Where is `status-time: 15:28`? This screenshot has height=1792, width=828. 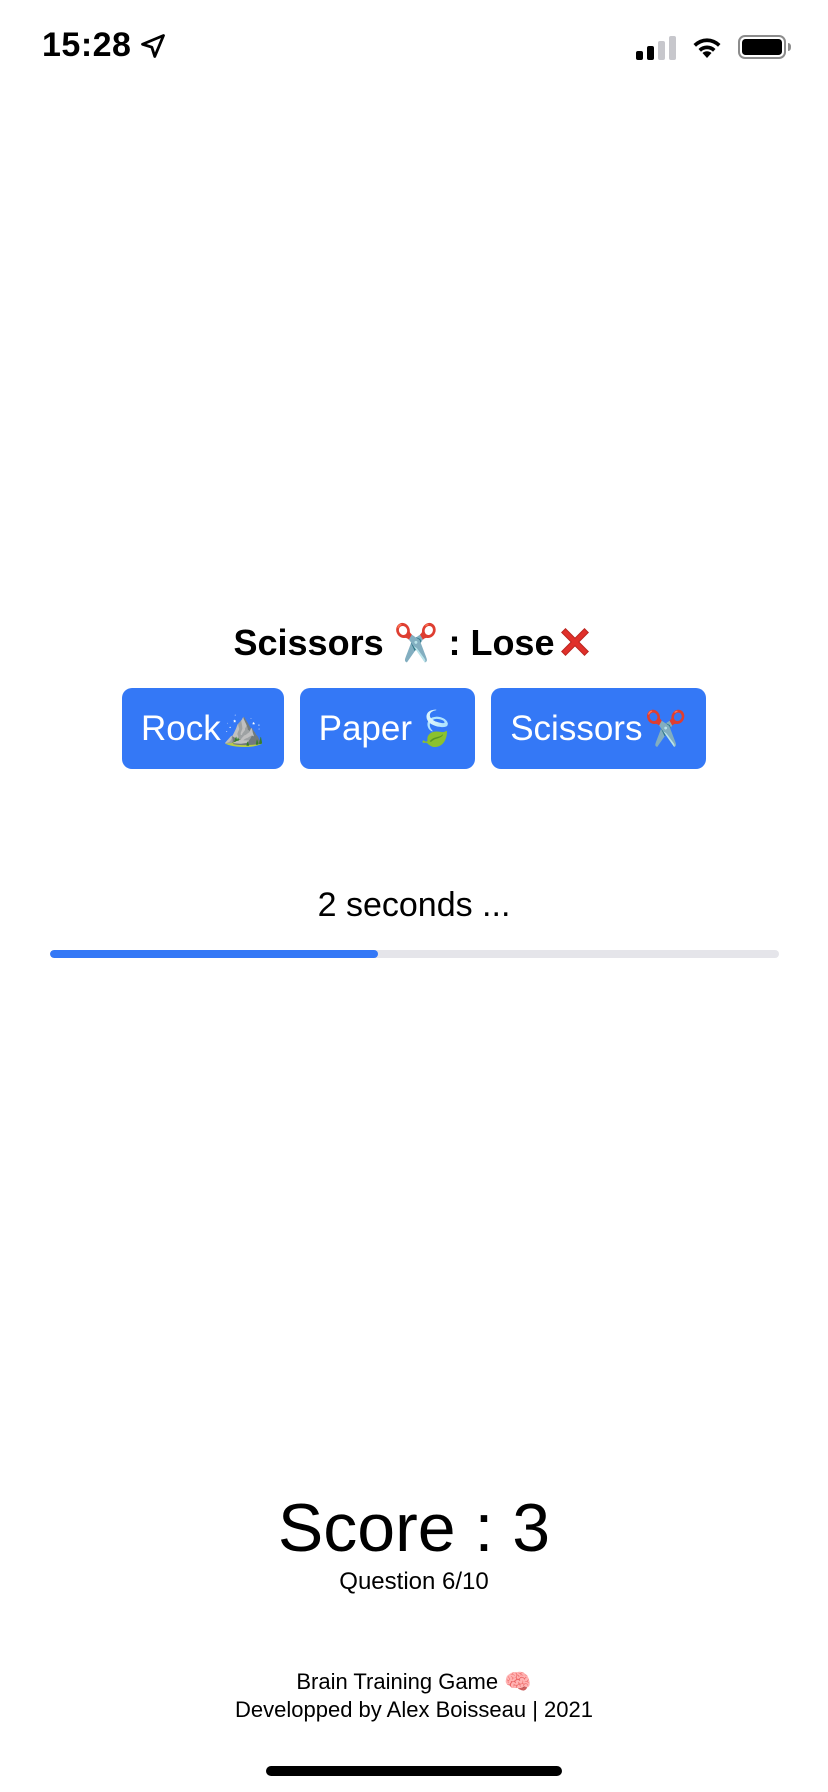
status-time: 15:28 is located at coordinates (104, 45).